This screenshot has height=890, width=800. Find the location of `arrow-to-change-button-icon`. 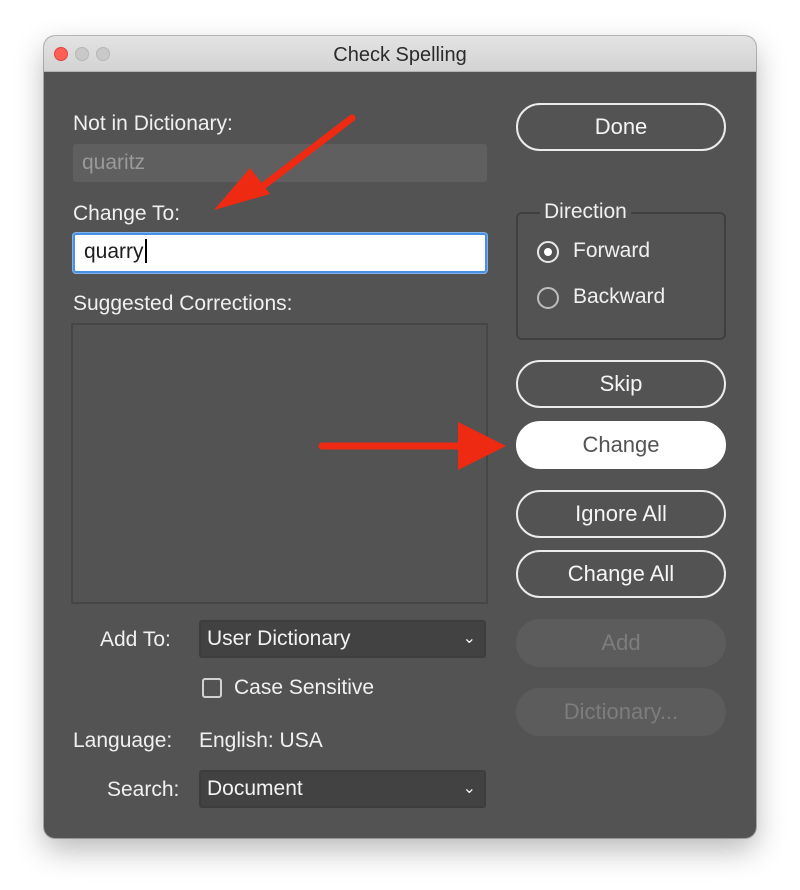

arrow-to-change-button-icon is located at coordinates (412, 446).